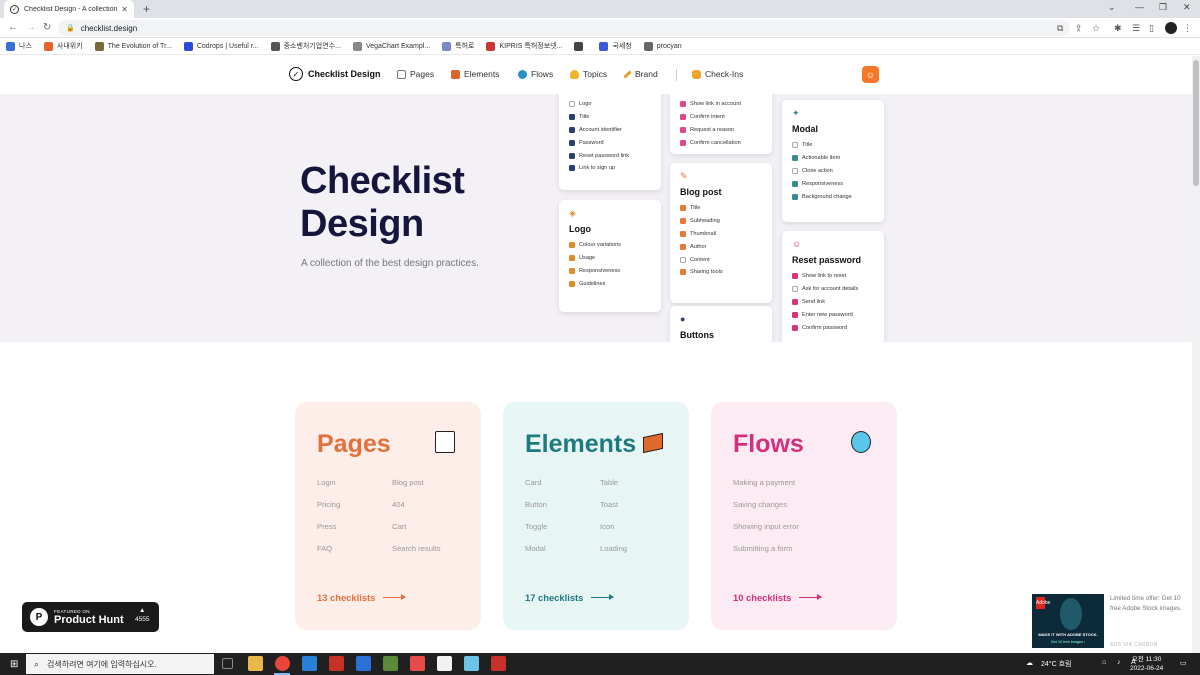 This screenshot has width=1200, height=675. Describe the element at coordinates (1060, 28) in the screenshot. I see `translate-icon: ⧉` at that location.